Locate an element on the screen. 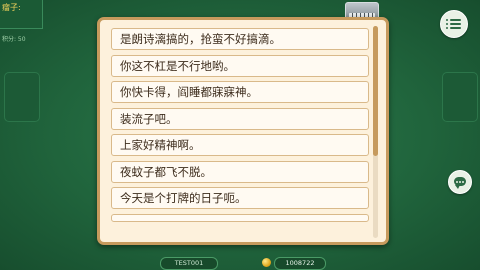 This screenshot has width=480, height=270. player-top-left-name: 瘤子: is located at coordinates (11, 7).